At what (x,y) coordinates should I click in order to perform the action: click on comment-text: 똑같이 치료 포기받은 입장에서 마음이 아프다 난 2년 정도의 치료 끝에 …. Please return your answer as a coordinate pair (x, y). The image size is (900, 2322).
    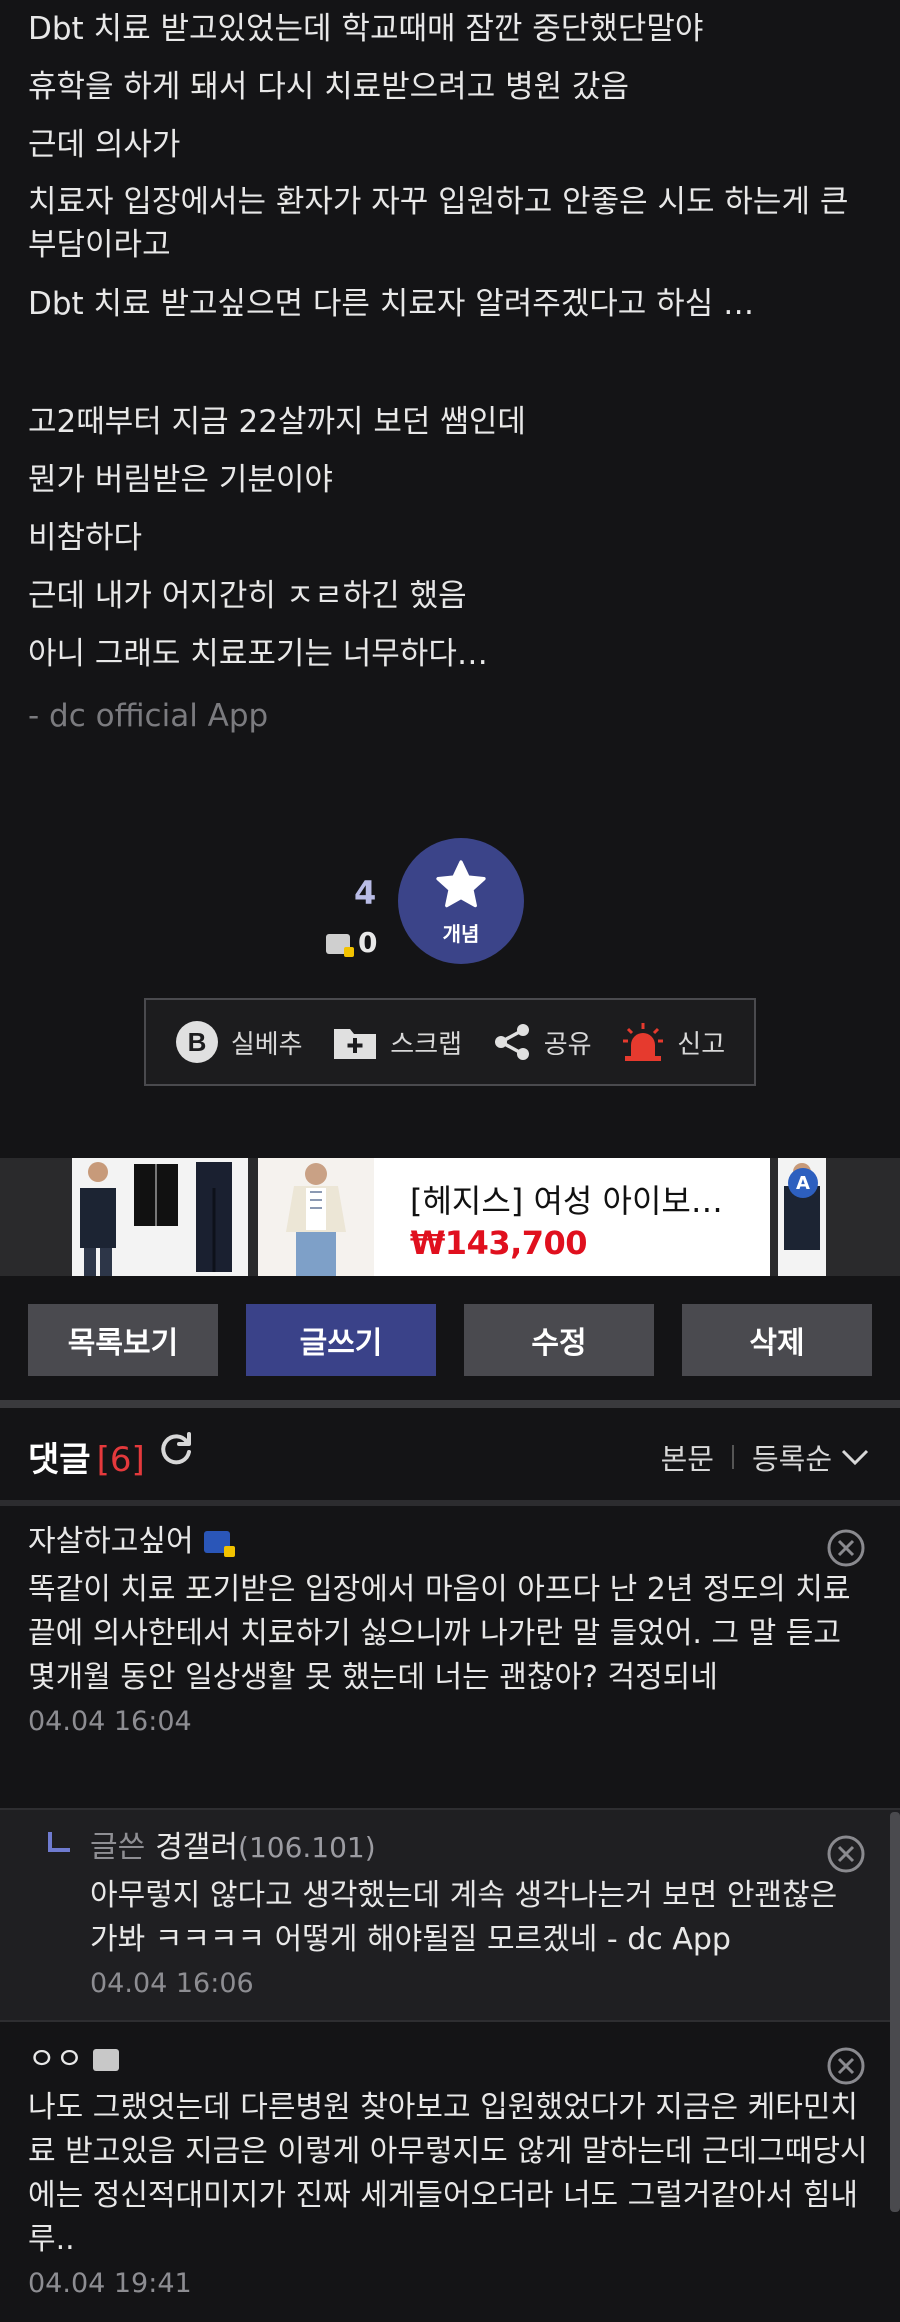
    Looking at the image, I should click on (439, 1633).